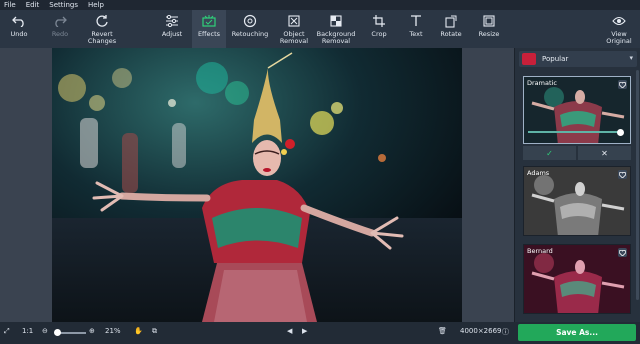  I want to click on resize-icon, so click(489, 21).